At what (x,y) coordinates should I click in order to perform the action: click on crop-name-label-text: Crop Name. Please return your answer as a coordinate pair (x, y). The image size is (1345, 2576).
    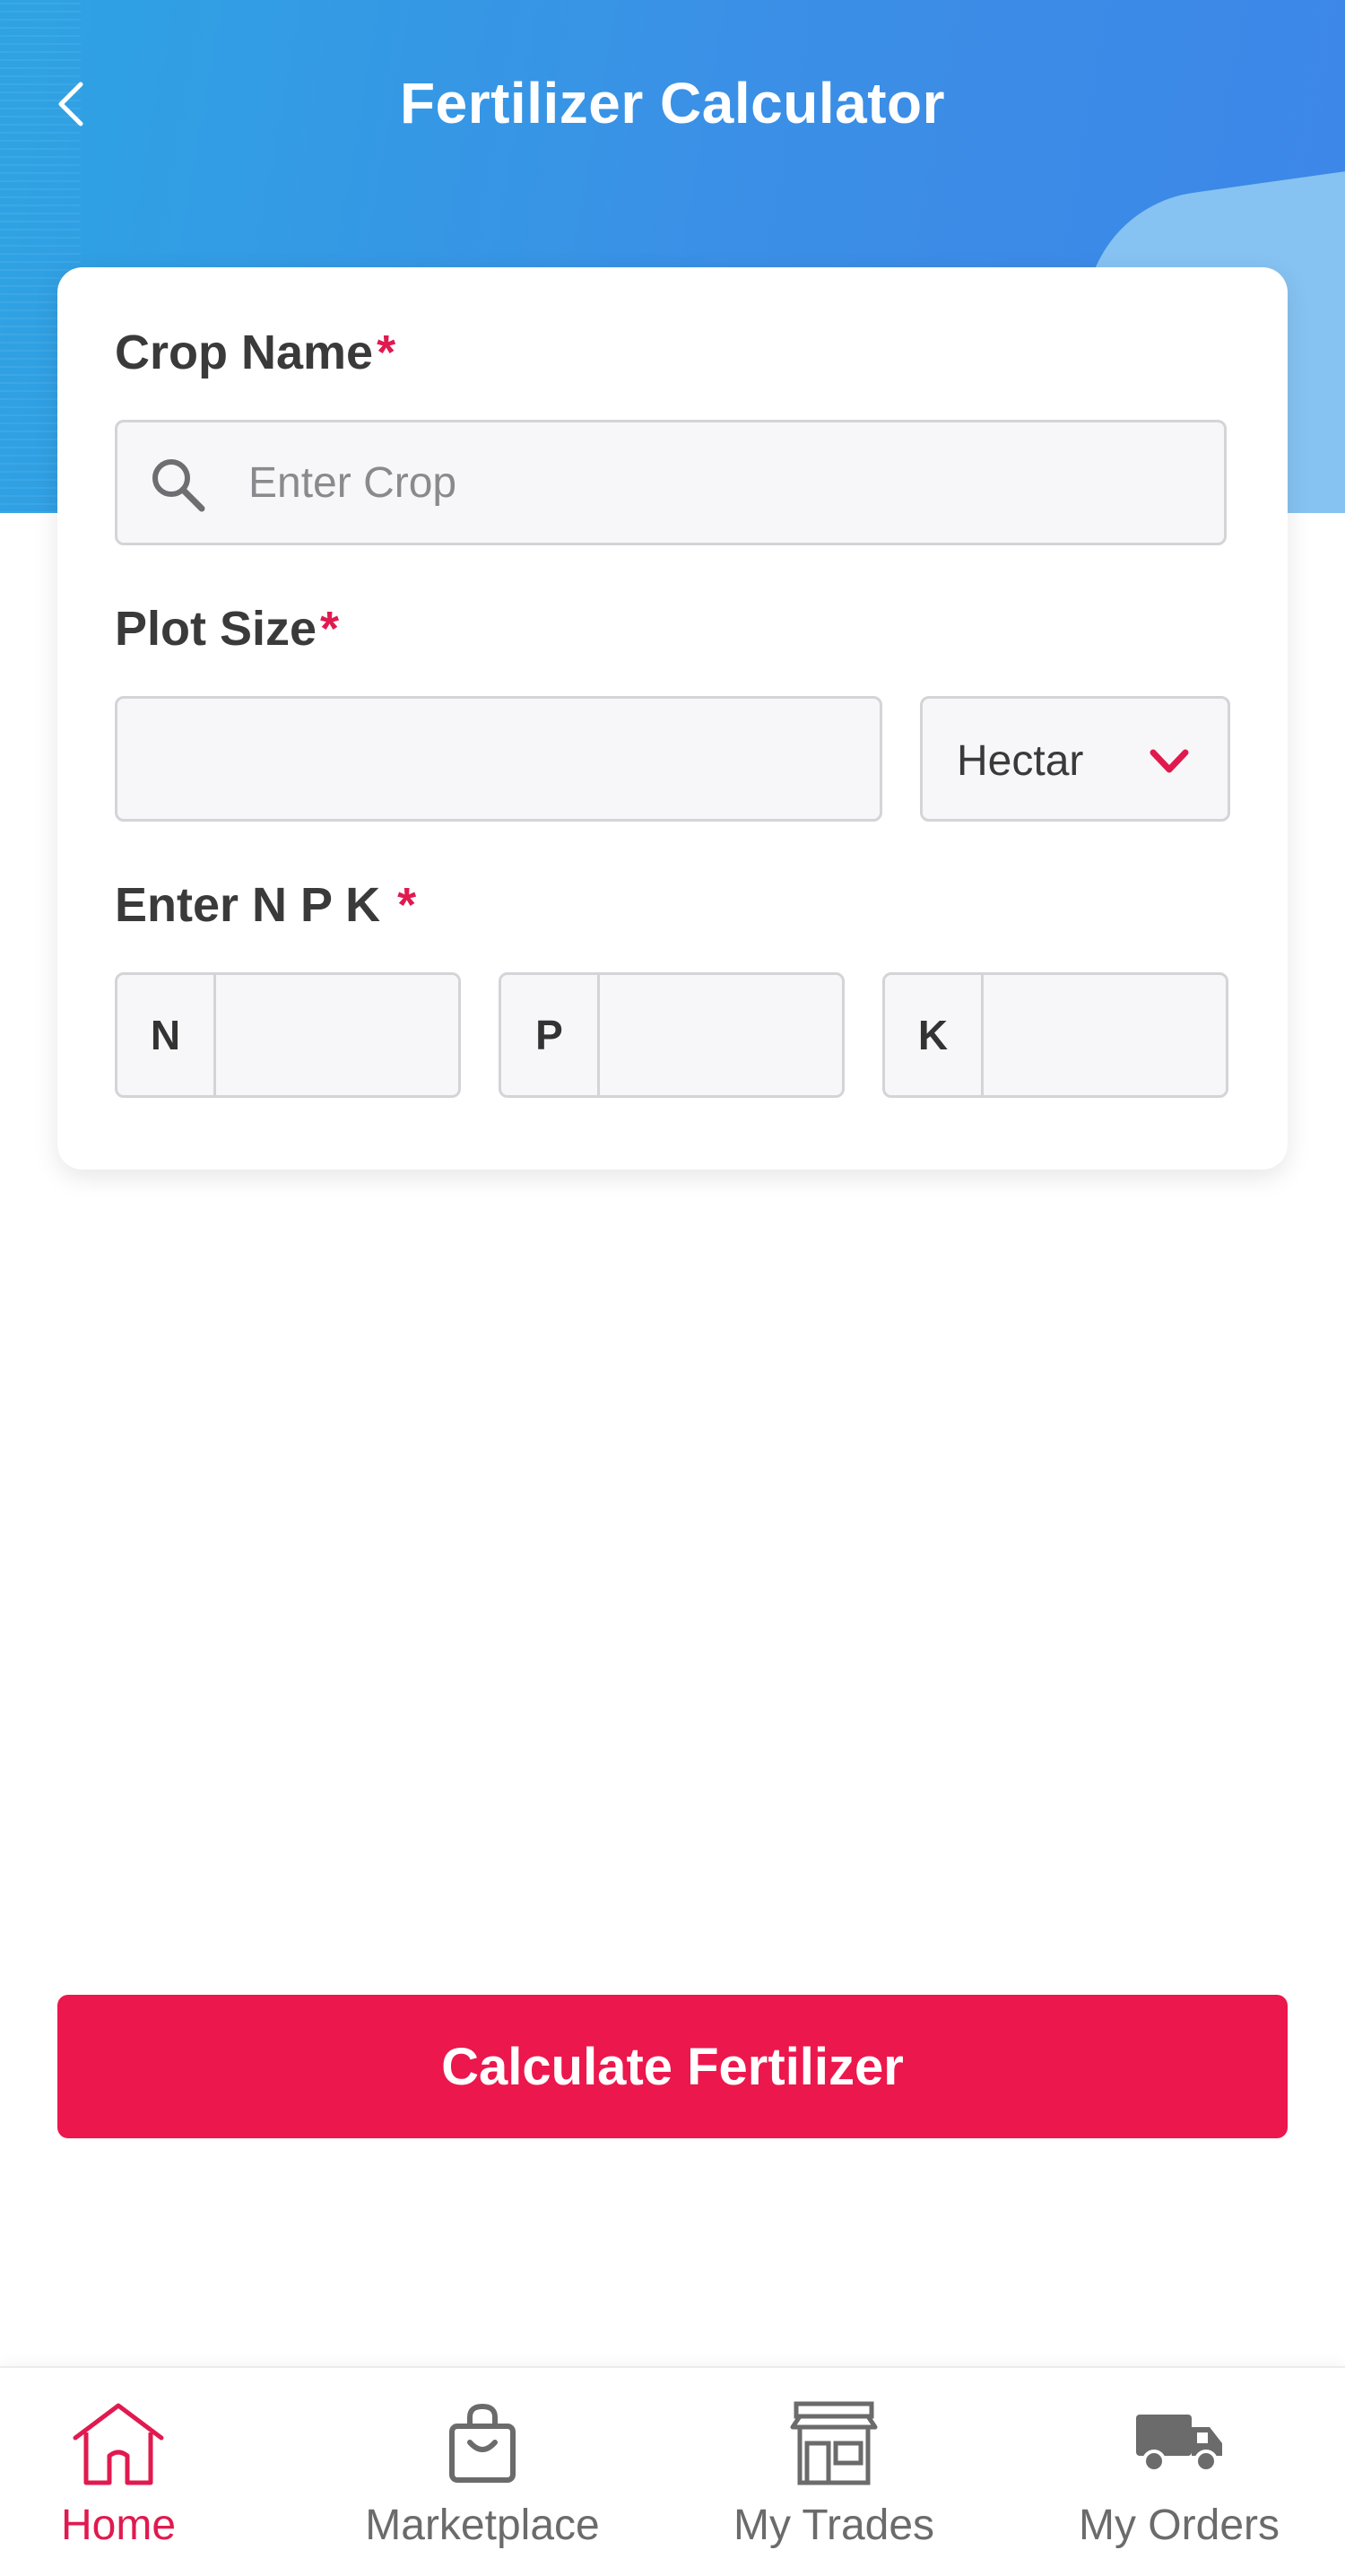
    Looking at the image, I should click on (244, 352).